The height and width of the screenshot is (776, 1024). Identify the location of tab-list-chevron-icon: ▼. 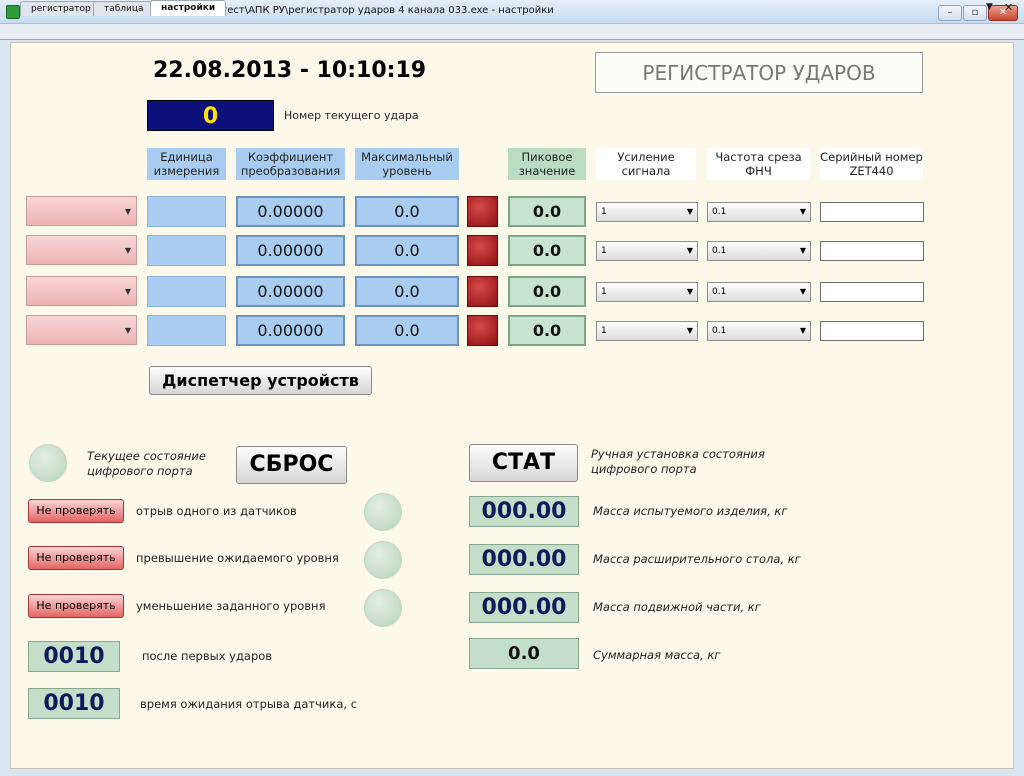
(989, 7).